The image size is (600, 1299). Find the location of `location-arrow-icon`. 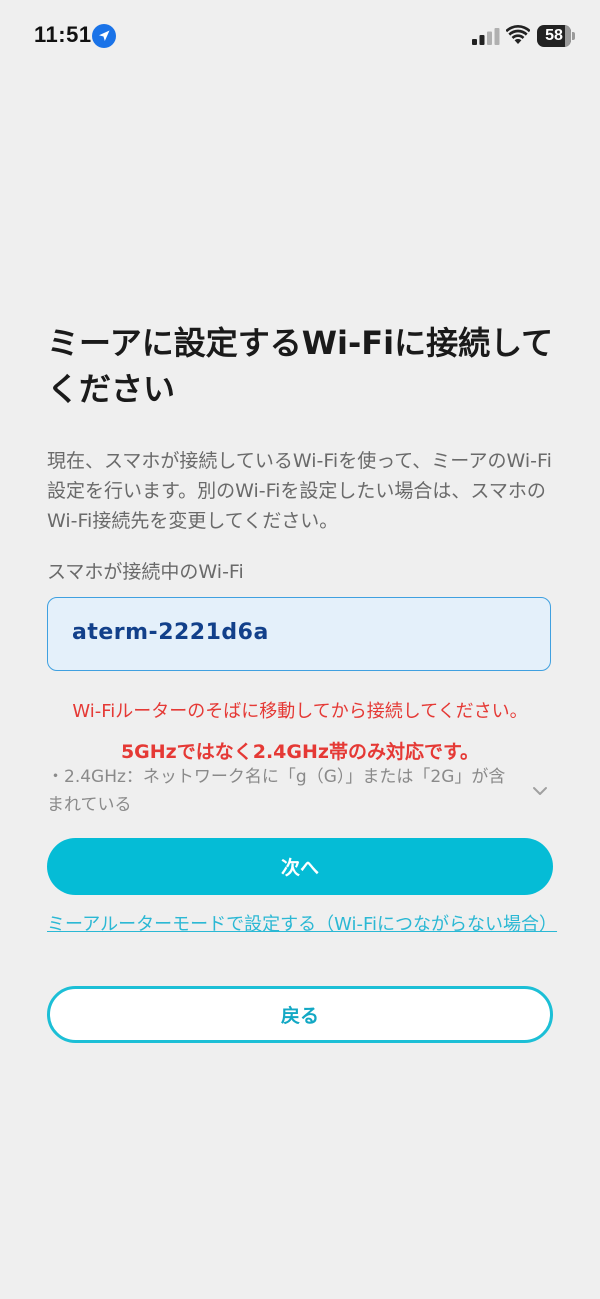

location-arrow-icon is located at coordinates (104, 36).